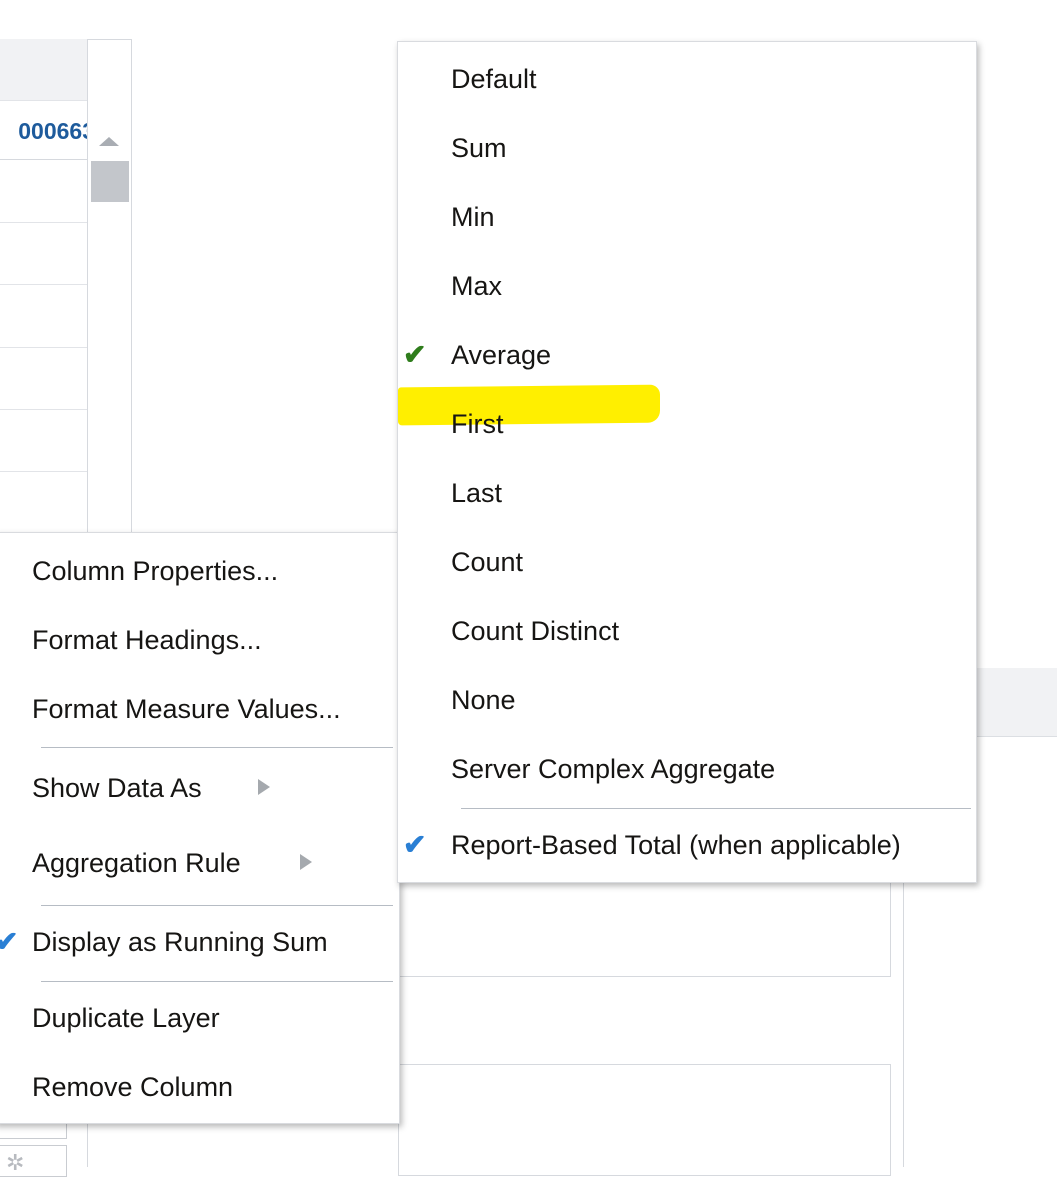 This screenshot has height=1177, width=1057. Describe the element at coordinates (473, 217) in the screenshot. I see `menu-item-label: Min` at that location.